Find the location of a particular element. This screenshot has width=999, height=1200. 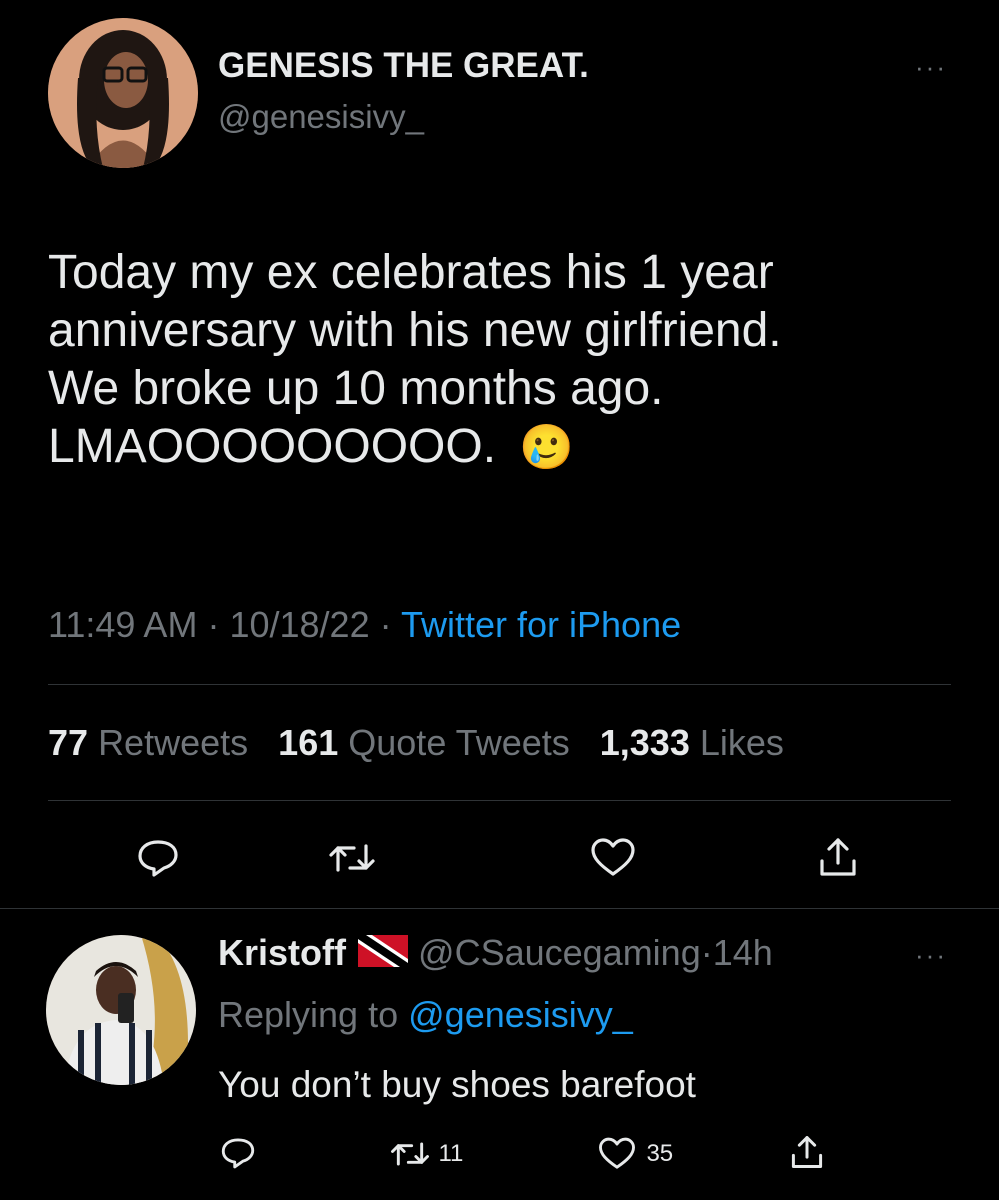

tweet-source: Twitter for iPhone is located at coordinates (541, 624).